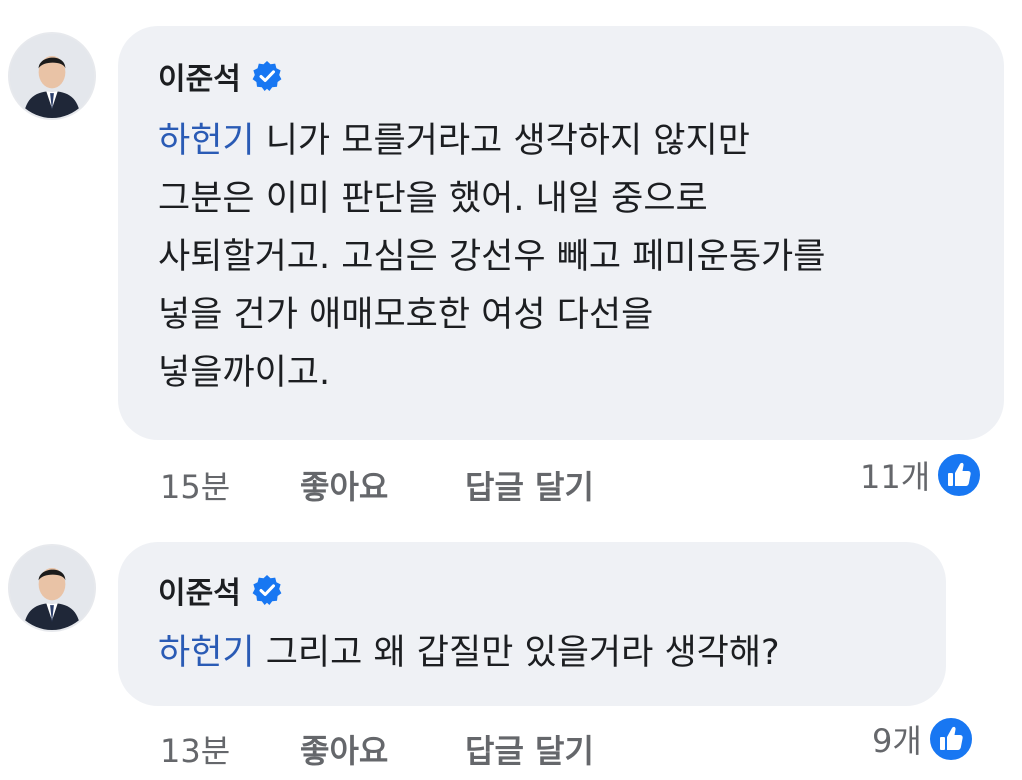  What do you see at coordinates (517, 653) in the screenshot?
I see `comment-body: 그리고 왜 갑질만 있을거라 생각해?` at bounding box center [517, 653].